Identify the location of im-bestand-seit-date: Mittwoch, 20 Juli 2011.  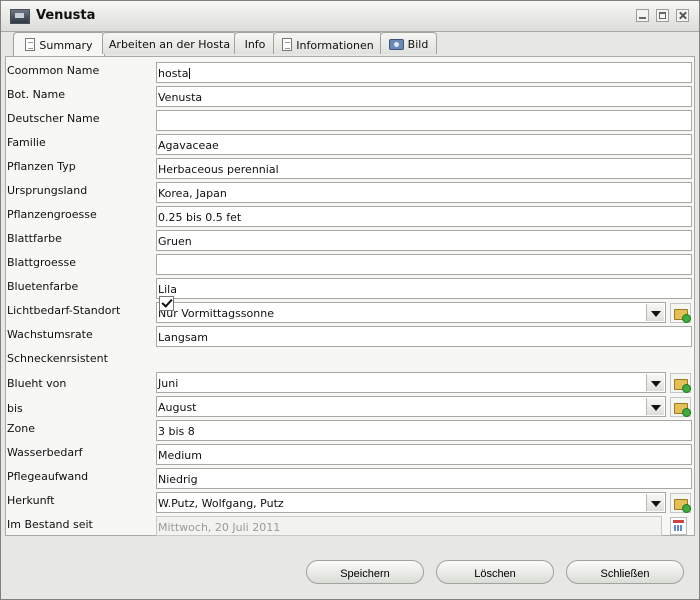
(409, 526).